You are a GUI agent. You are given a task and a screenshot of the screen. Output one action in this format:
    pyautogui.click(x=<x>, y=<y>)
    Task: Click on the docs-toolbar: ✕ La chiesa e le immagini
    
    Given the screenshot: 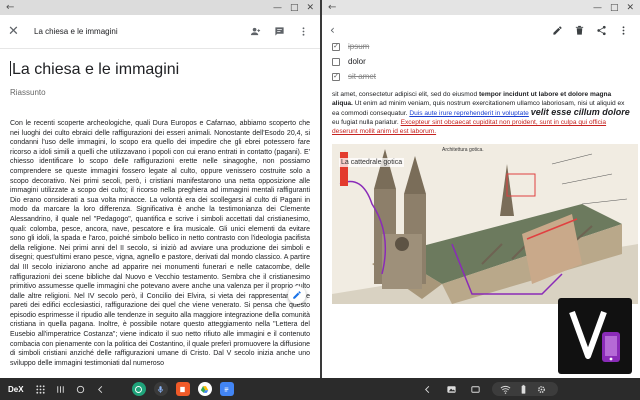 What is the action you would take?
    pyautogui.click(x=160, y=32)
    